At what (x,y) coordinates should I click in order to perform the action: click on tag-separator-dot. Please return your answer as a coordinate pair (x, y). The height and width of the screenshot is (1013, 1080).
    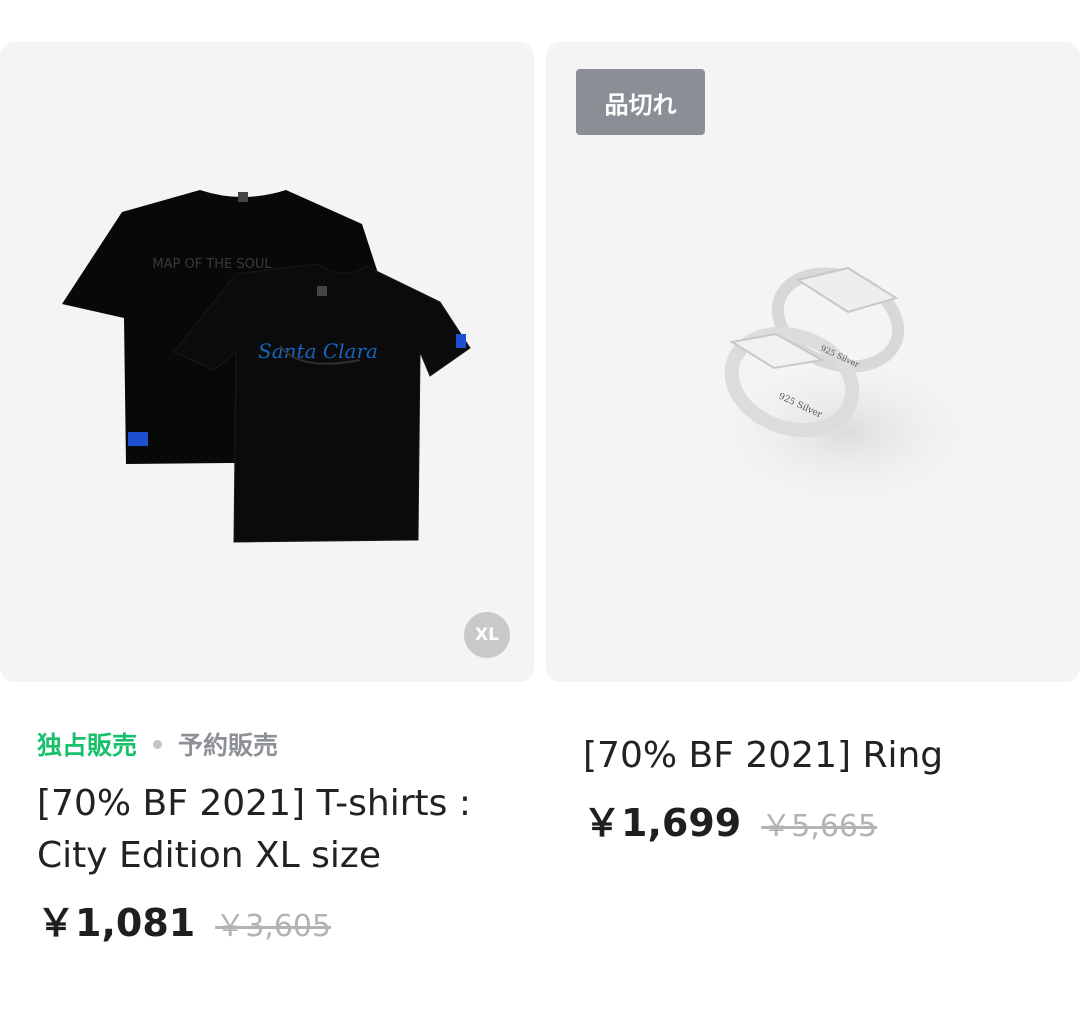
    Looking at the image, I should click on (158, 744).